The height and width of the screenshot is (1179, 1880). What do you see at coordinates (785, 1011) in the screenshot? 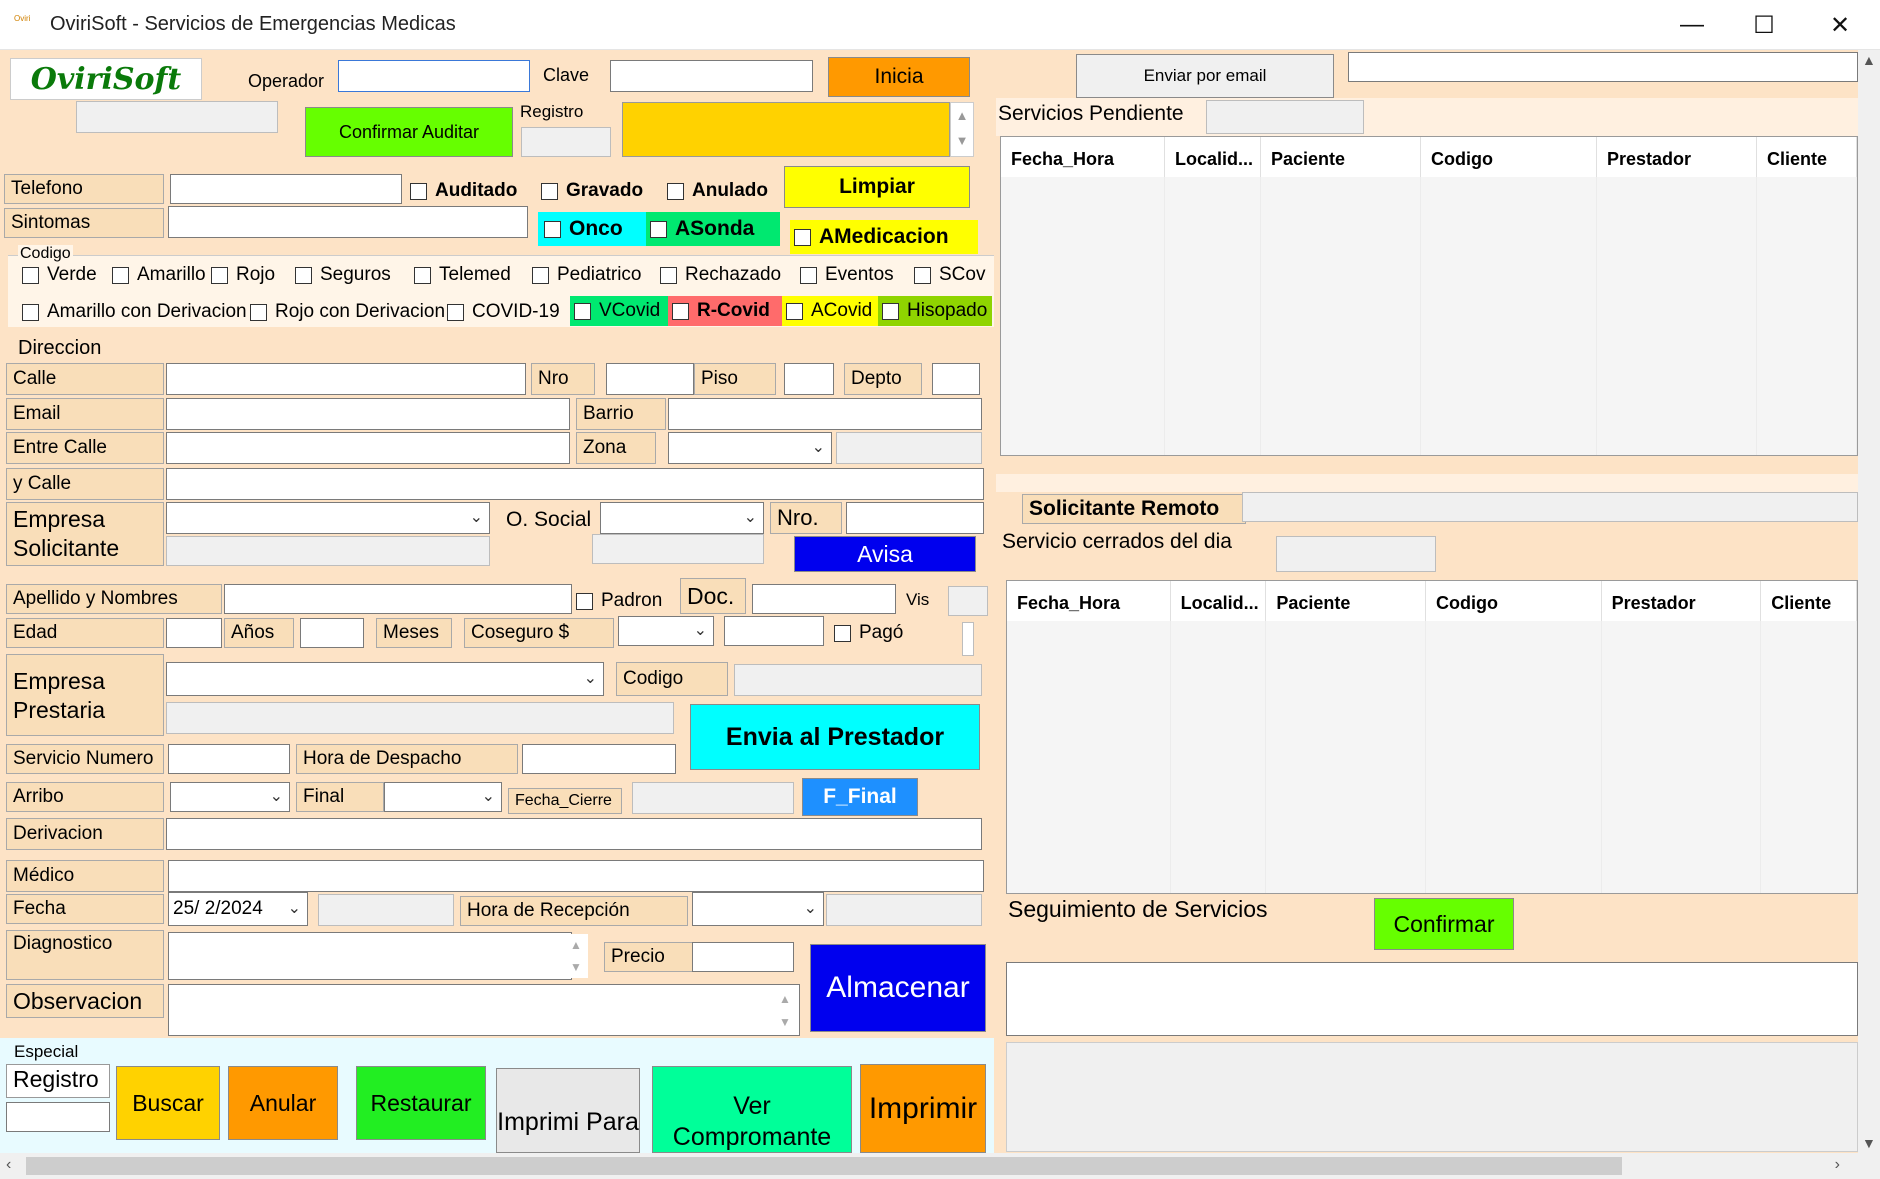
I see `observacion-scroll: ▲ ▼` at bounding box center [785, 1011].